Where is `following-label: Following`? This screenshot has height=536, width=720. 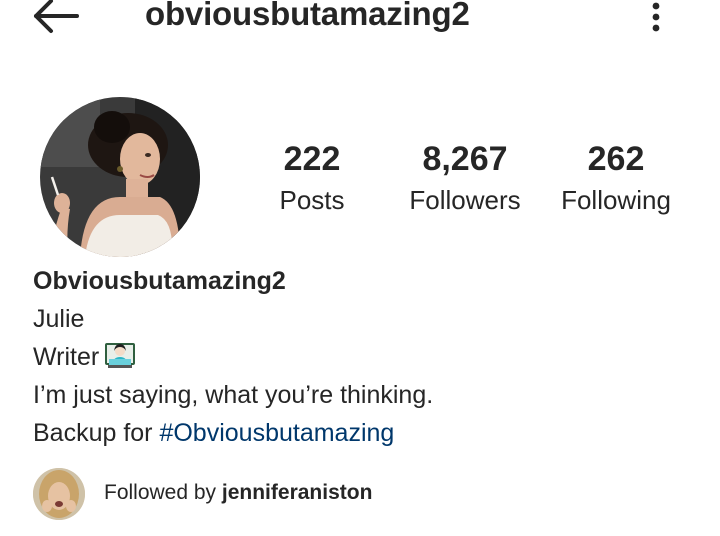 following-label: Following is located at coordinates (616, 200).